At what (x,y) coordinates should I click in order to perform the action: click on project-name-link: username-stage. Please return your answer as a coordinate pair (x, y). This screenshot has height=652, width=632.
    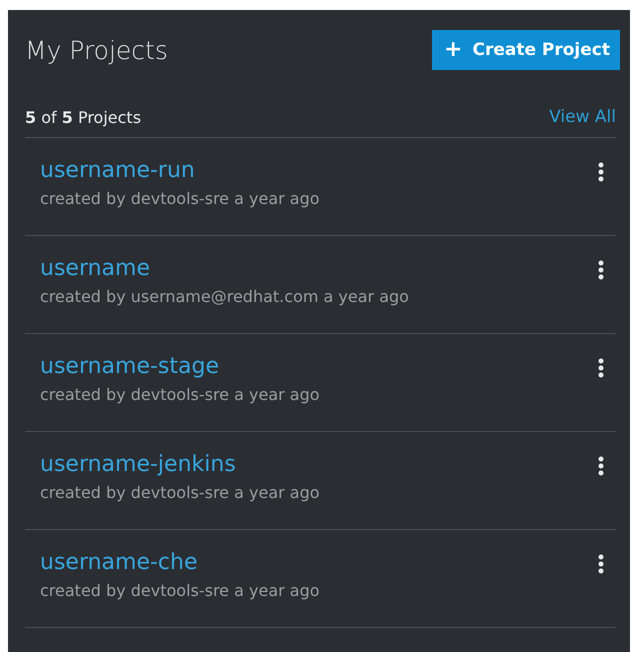
    Looking at the image, I should click on (180, 366).